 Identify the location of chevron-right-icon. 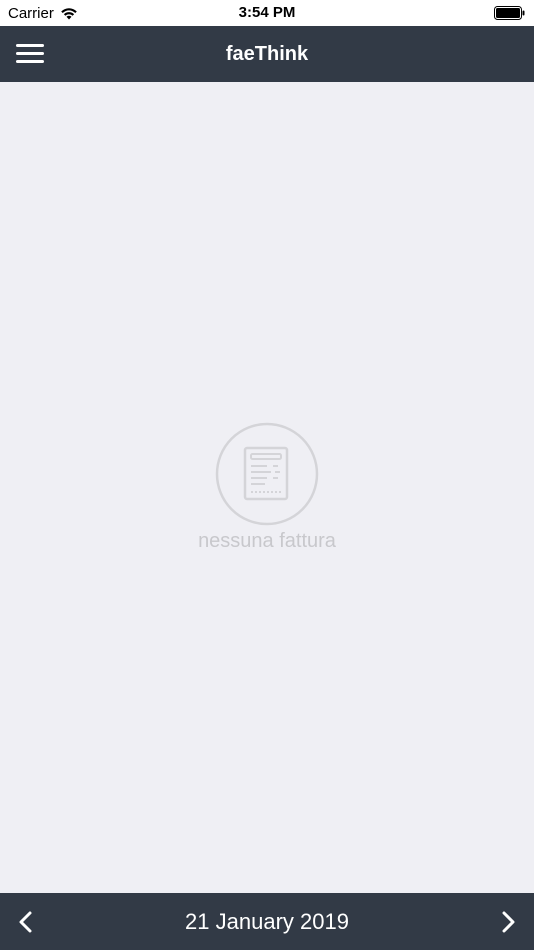
(508, 922).